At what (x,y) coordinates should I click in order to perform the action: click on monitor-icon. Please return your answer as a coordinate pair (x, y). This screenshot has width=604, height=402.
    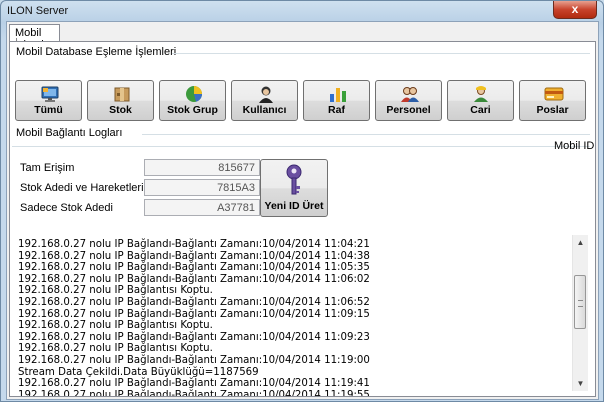
    Looking at the image, I should click on (50, 94).